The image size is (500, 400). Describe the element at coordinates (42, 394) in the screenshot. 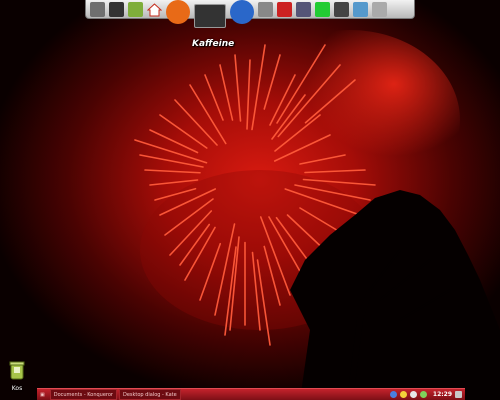

I see `kmenu-button: ▣` at that location.